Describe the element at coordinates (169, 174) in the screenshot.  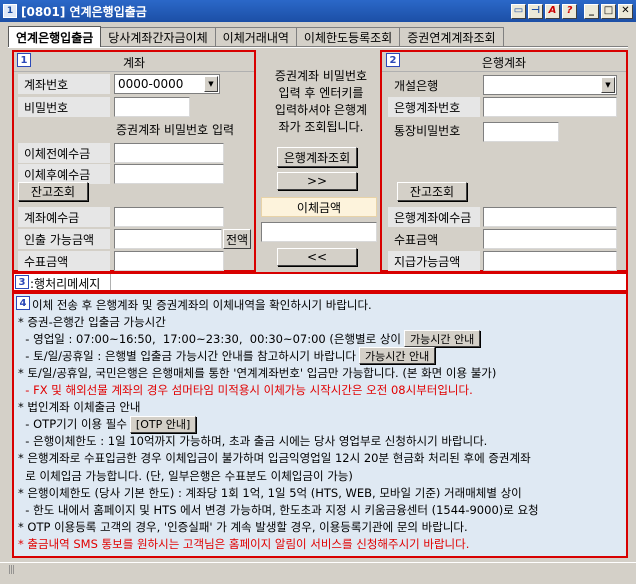
I see `after-transfer-deposit-field` at that location.